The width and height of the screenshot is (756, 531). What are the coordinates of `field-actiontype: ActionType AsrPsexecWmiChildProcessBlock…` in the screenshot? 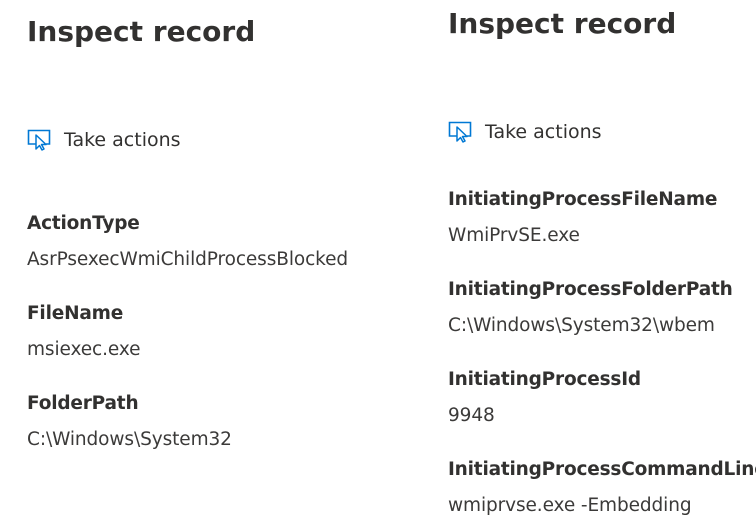 It's located at (187, 242).